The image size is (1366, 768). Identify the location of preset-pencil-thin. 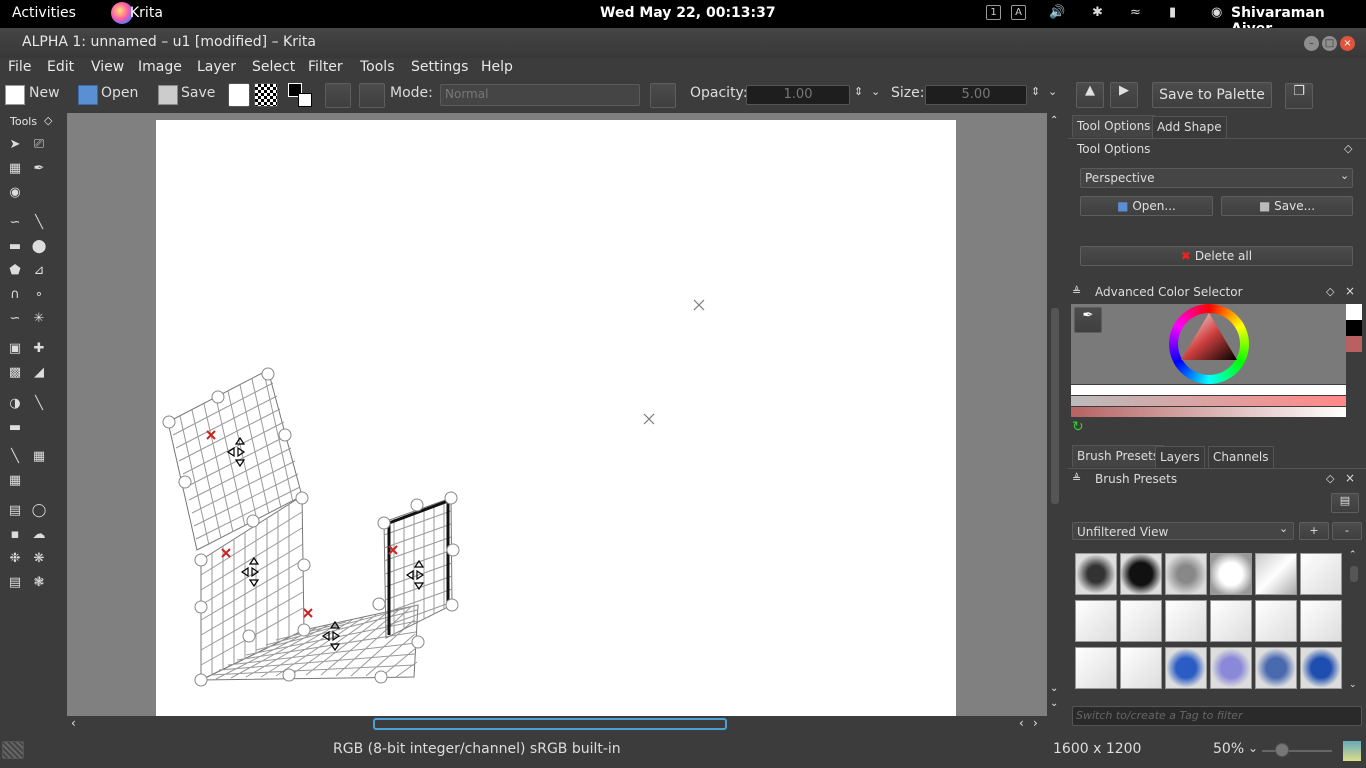
(1321, 574).